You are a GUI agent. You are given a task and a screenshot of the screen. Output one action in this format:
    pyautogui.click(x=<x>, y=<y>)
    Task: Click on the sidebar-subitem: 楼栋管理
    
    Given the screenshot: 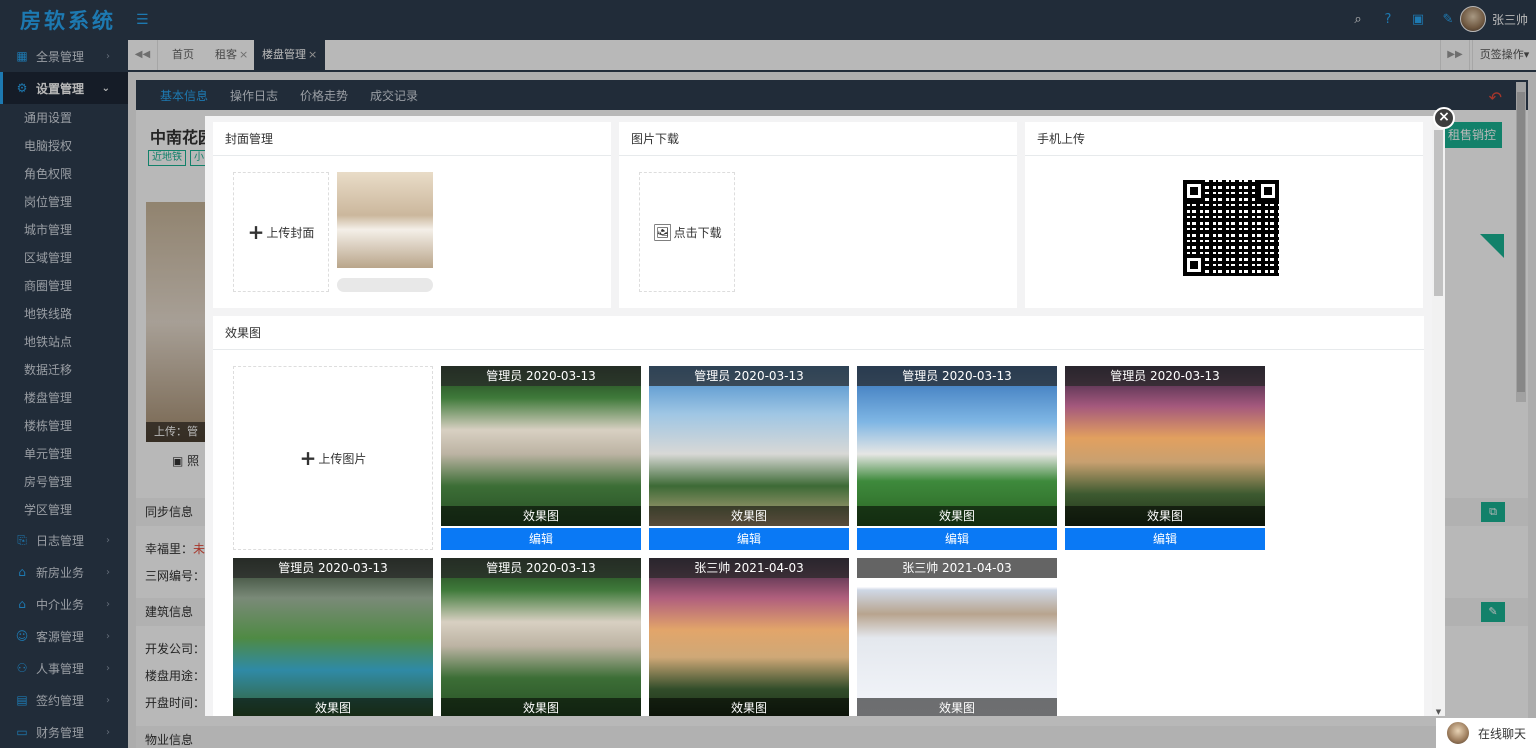 What is the action you would take?
    pyautogui.click(x=64, y=426)
    